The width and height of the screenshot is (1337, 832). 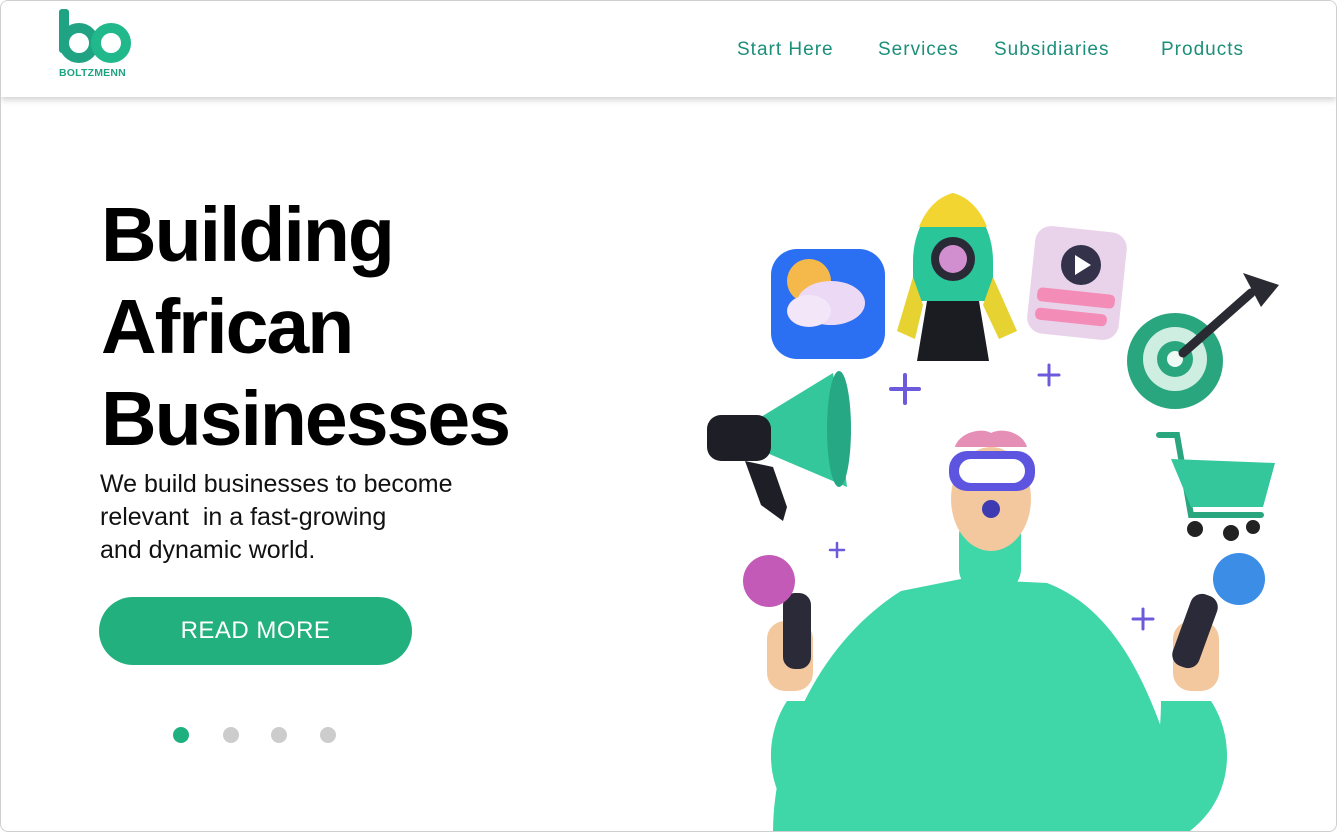 What do you see at coordinates (255, 631) in the screenshot?
I see `read-more-button: READ MORE` at bounding box center [255, 631].